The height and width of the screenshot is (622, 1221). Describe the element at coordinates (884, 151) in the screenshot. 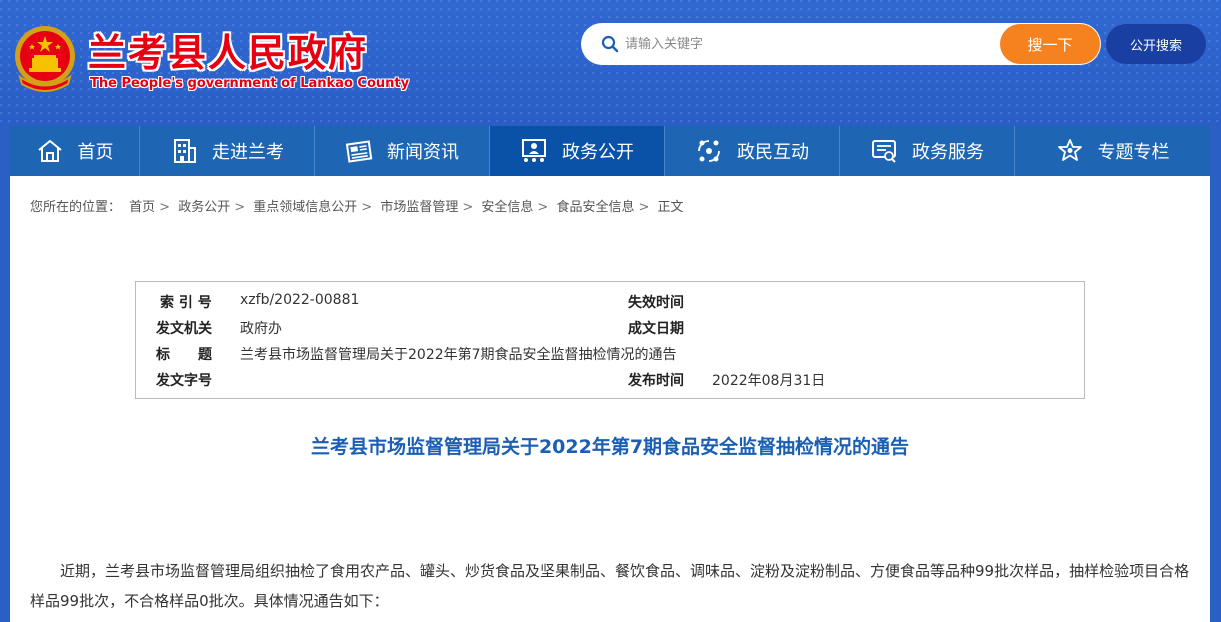

I see `service-icon` at that location.